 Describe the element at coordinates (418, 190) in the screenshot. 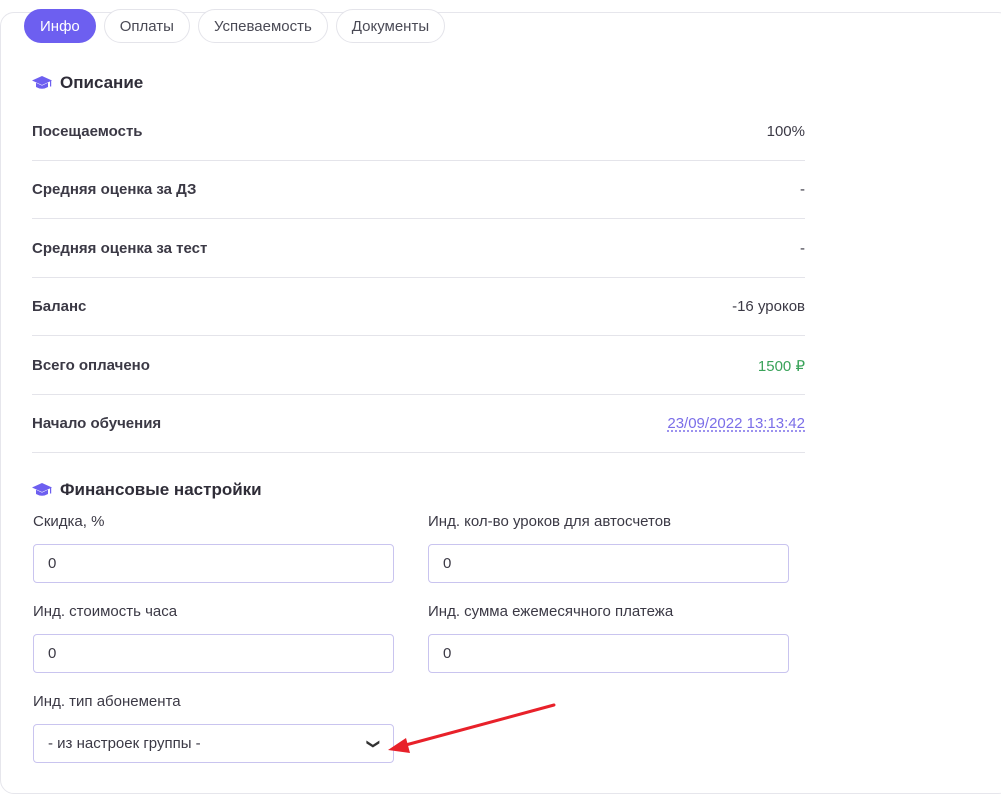

I see `hw-grade-row: Средняя оценка за ДЗ -` at that location.